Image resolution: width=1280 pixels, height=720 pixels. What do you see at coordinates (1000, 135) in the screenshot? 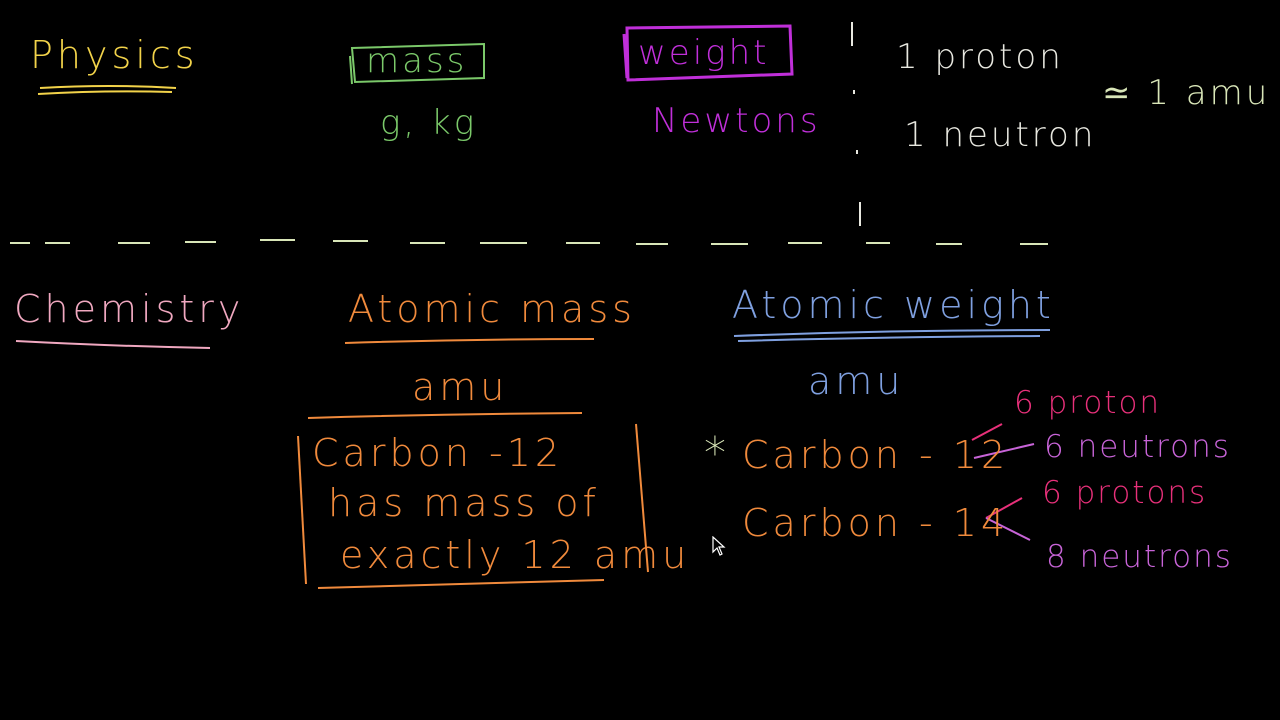
I see `neutron-label: 1 neutron` at bounding box center [1000, 135].